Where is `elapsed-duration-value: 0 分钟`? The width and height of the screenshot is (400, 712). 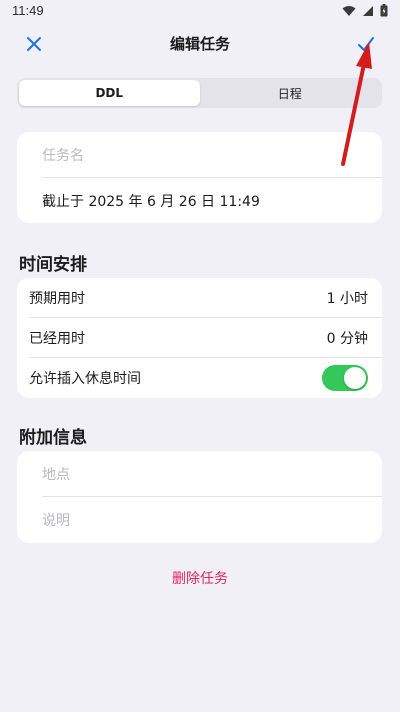
elapsed-duration-value: 0 分钟 is located at coordinates (347, 339).